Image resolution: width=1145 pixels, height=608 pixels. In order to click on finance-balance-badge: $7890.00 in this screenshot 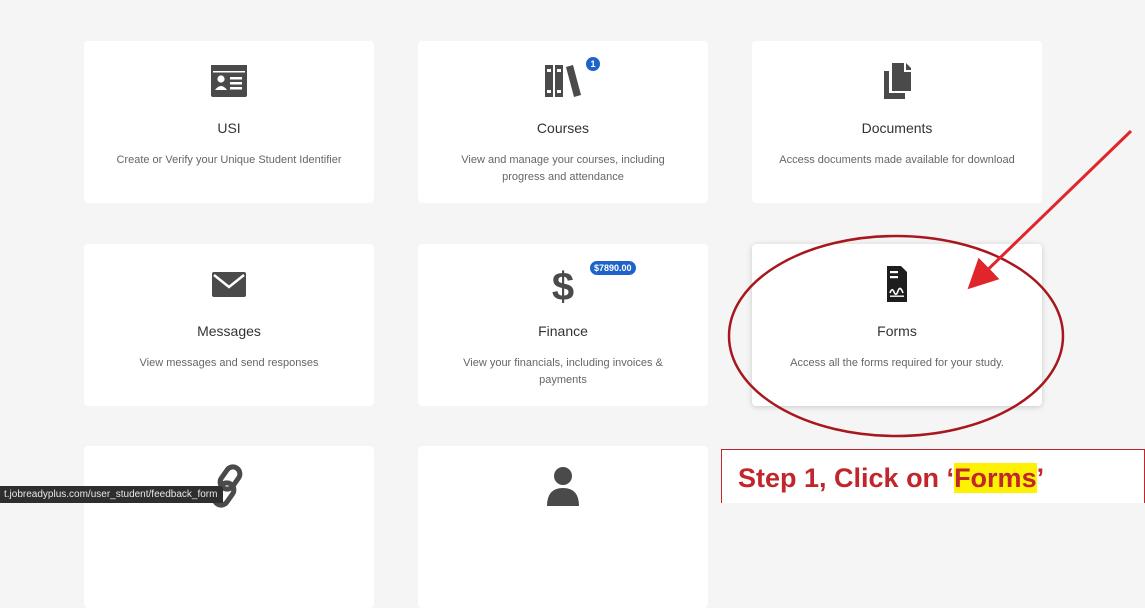, I will do `click(613, 268)`.